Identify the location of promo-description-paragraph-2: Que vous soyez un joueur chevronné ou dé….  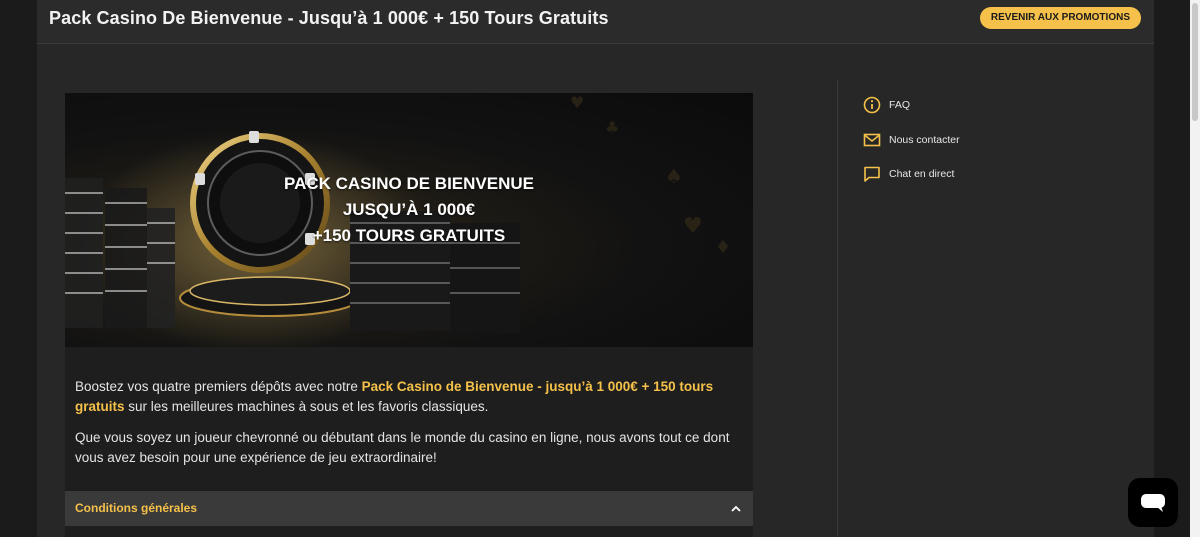
(402, 447).